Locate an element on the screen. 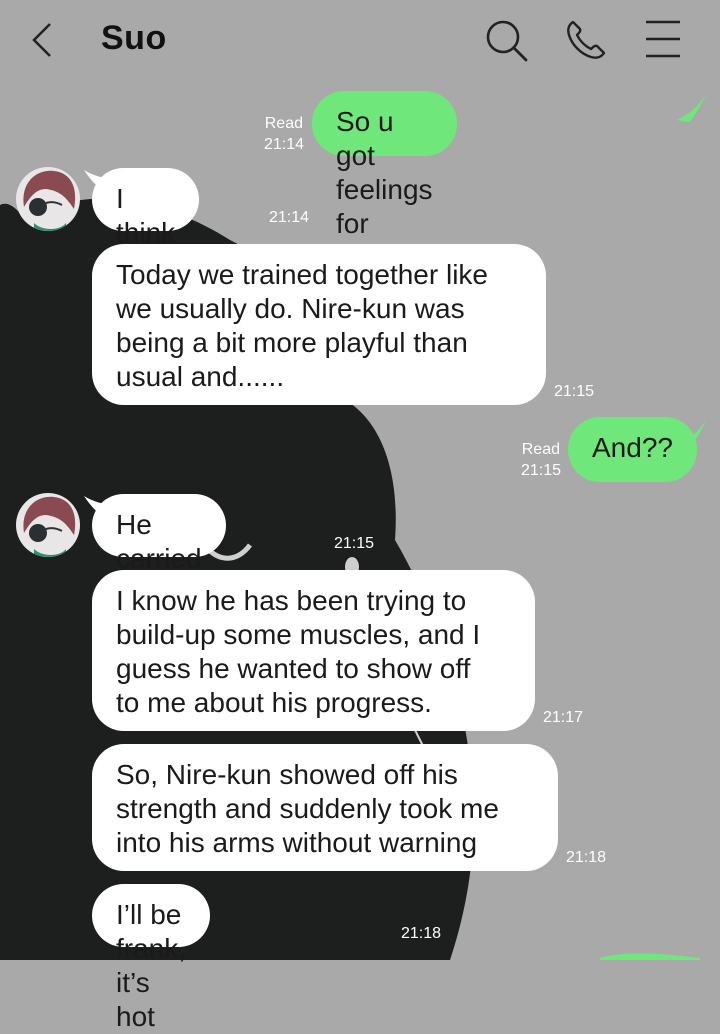 This screenshot has width=720, height=1034. message-bubble: I’ll be frank, it’s hot is located at coordinates (151, 958).